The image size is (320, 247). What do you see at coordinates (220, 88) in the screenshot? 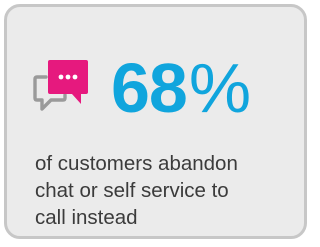
I see `statistic-percent-sign: %` at bounding box center [220, 88].